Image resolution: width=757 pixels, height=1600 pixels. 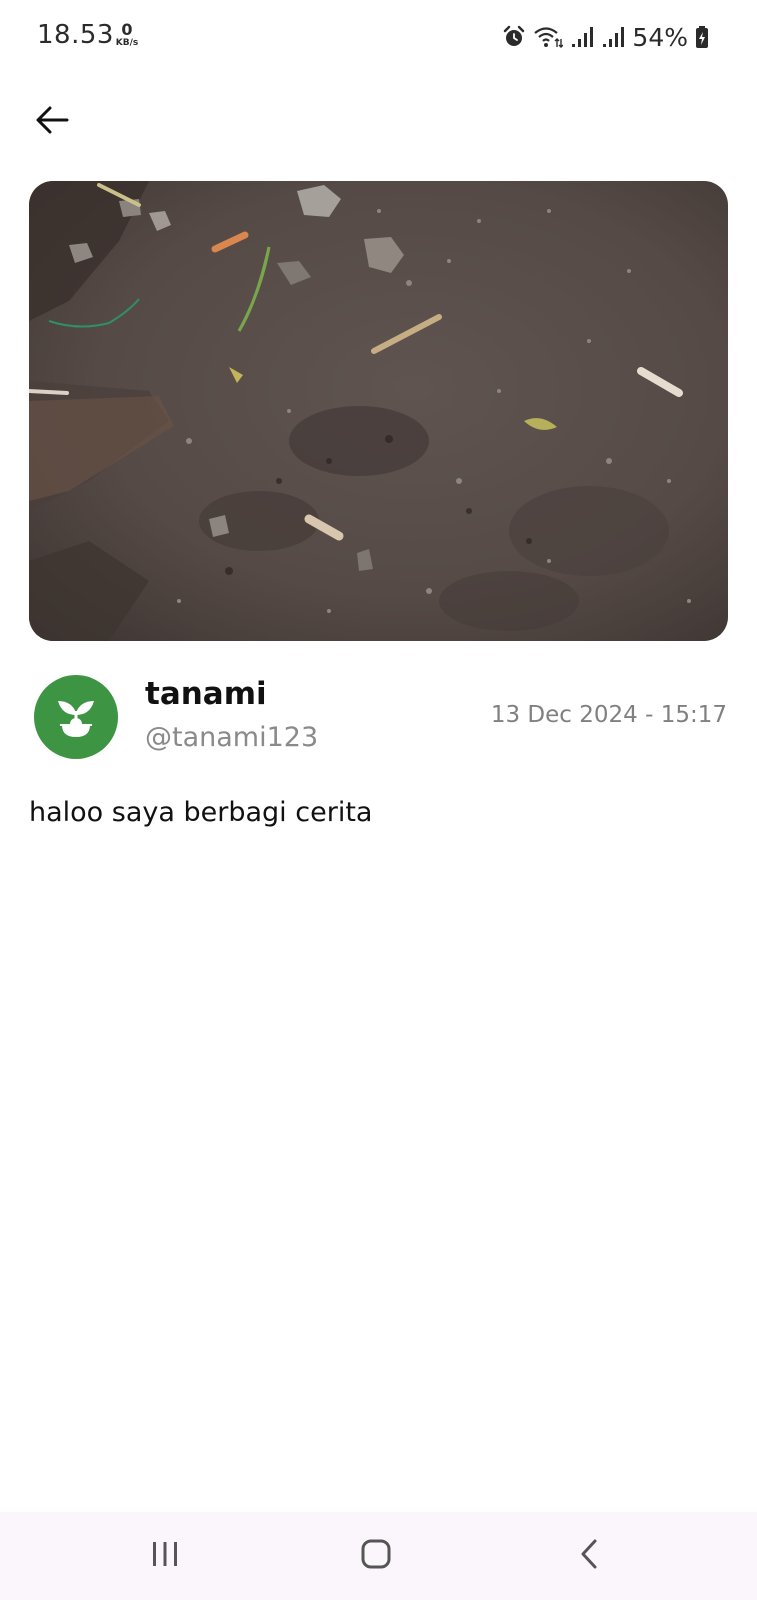 I want to click on alarm-icon, so click(x=514, y=37).